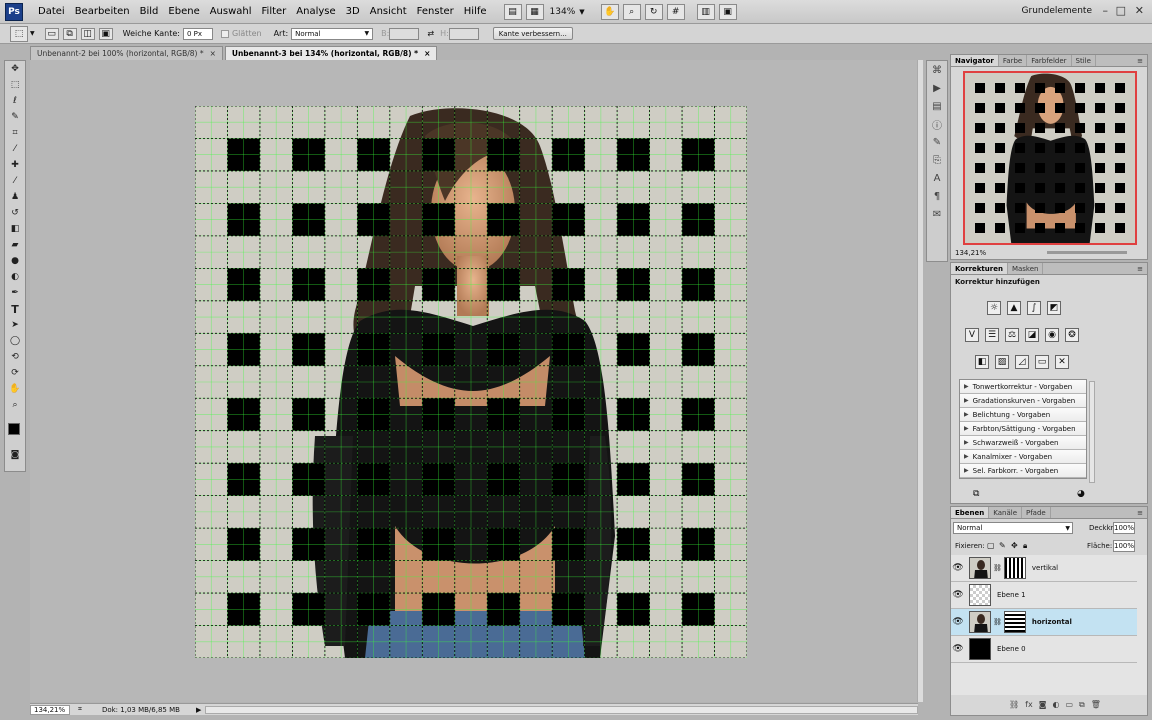  Describe the element at coordinates (653, 11) in the screenshot. I see `rotate-view-icon: ↻` at that location.